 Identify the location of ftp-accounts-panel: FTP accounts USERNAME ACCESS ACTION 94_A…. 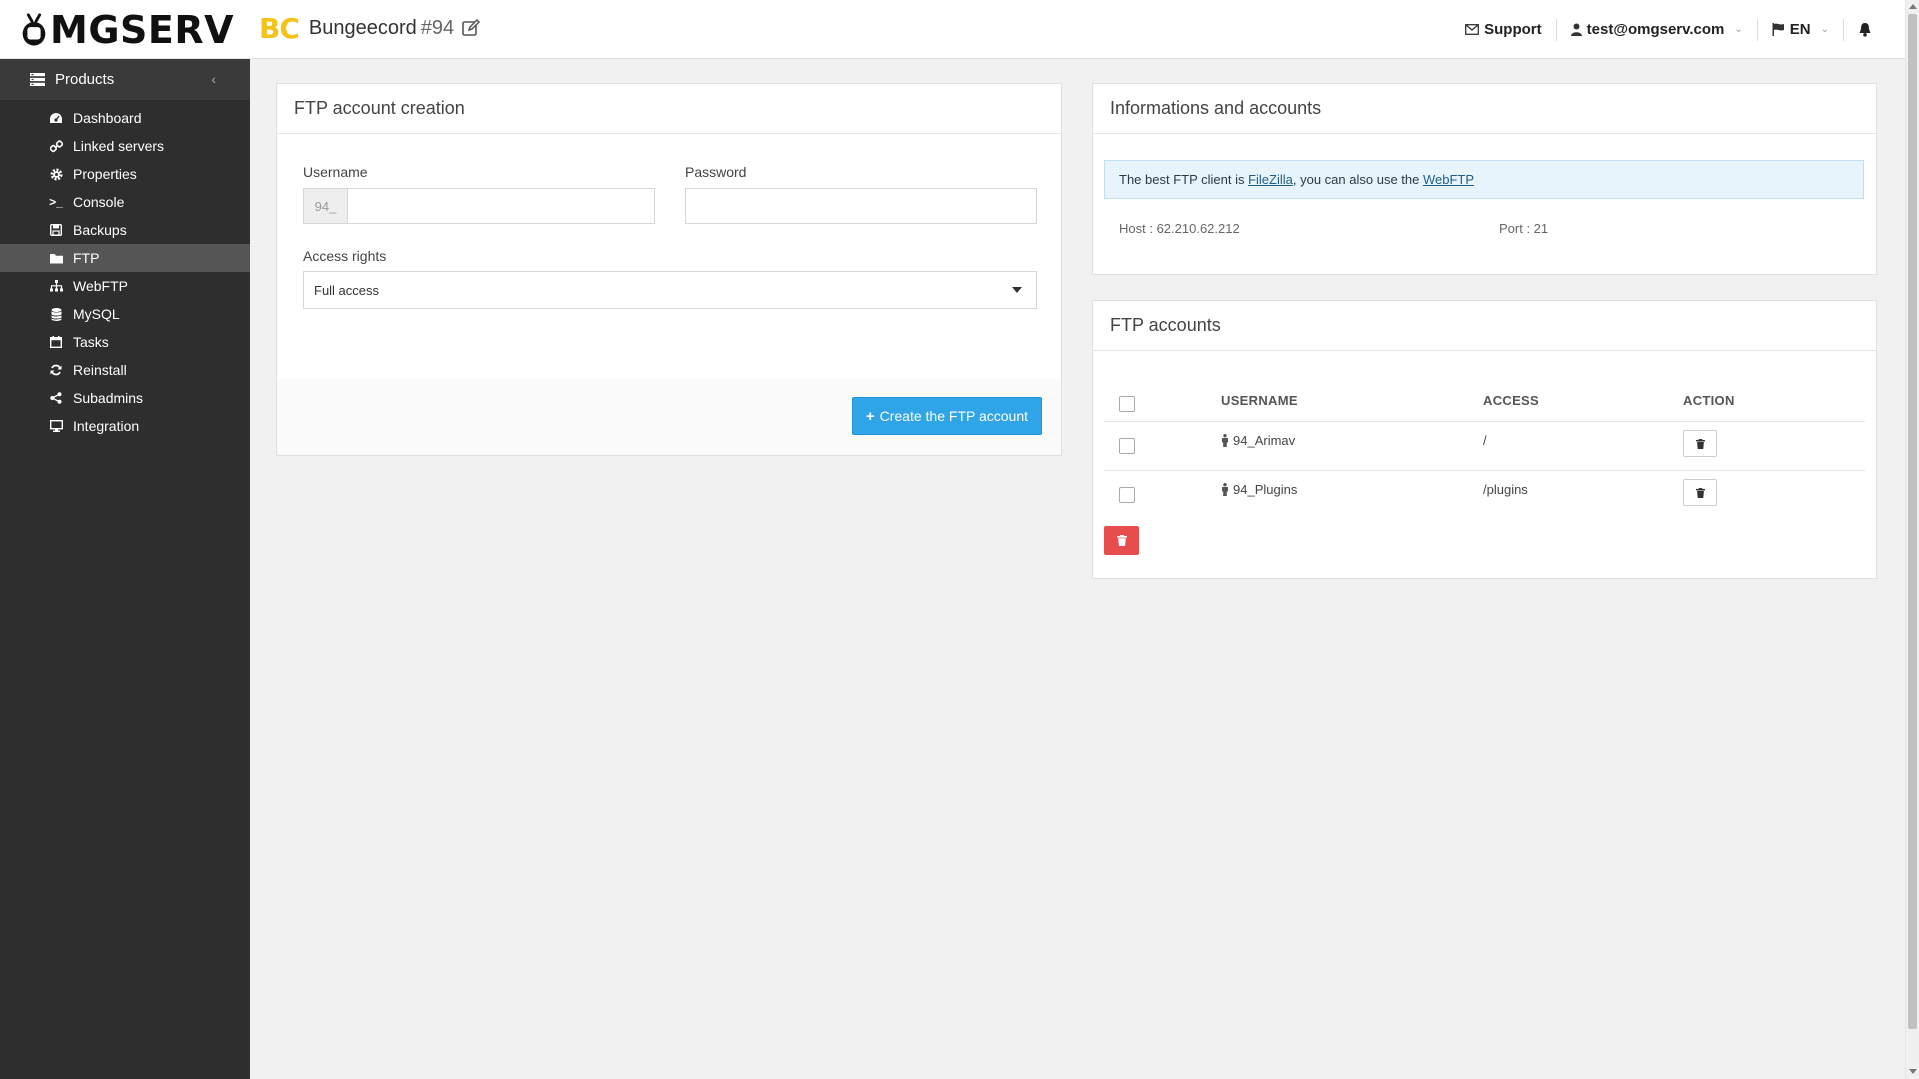
(1484, 439).